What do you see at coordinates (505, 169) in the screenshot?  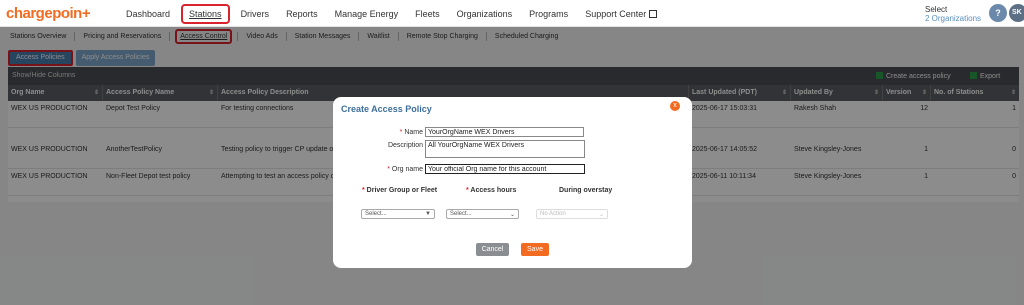 I see `orgname-input` at bounding box center [505, 169].